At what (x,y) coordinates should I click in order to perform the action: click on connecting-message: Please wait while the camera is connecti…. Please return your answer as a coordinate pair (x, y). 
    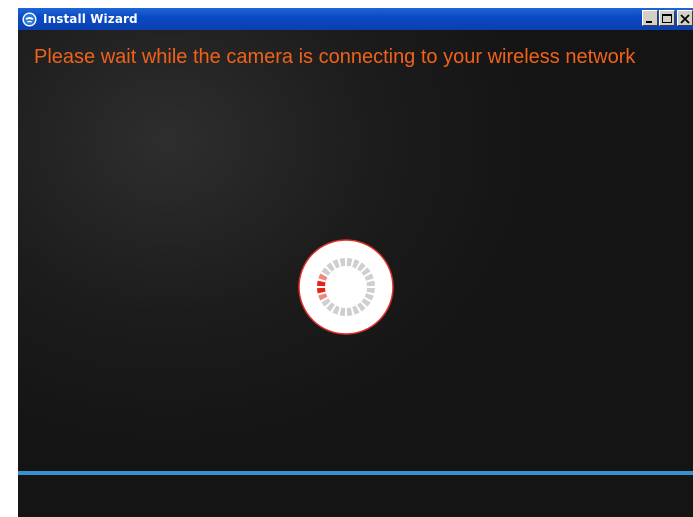
    Looking at the image, I should click on (335, 57).